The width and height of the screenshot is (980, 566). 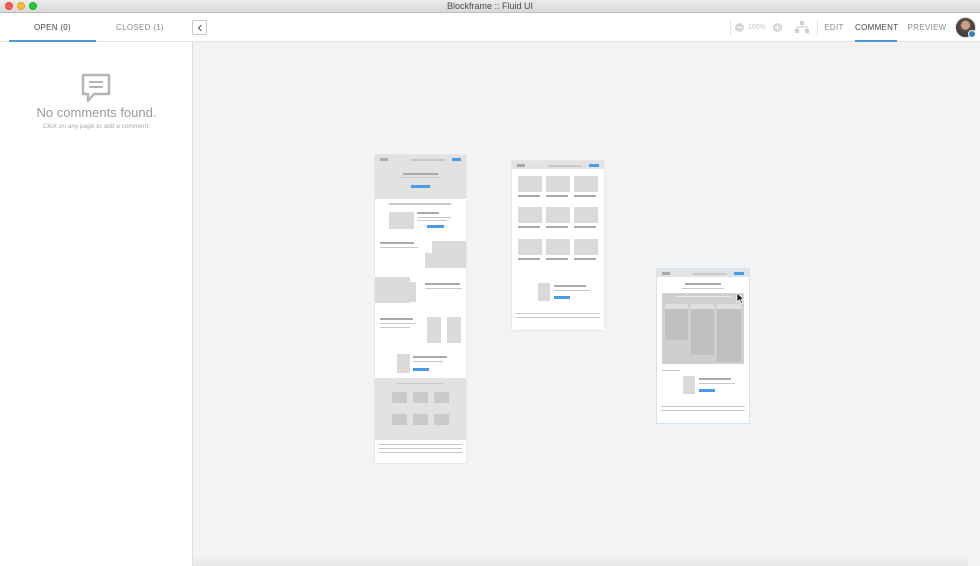 I want to click on mode-edit-button: EDIT, so click(x=834, y=27).